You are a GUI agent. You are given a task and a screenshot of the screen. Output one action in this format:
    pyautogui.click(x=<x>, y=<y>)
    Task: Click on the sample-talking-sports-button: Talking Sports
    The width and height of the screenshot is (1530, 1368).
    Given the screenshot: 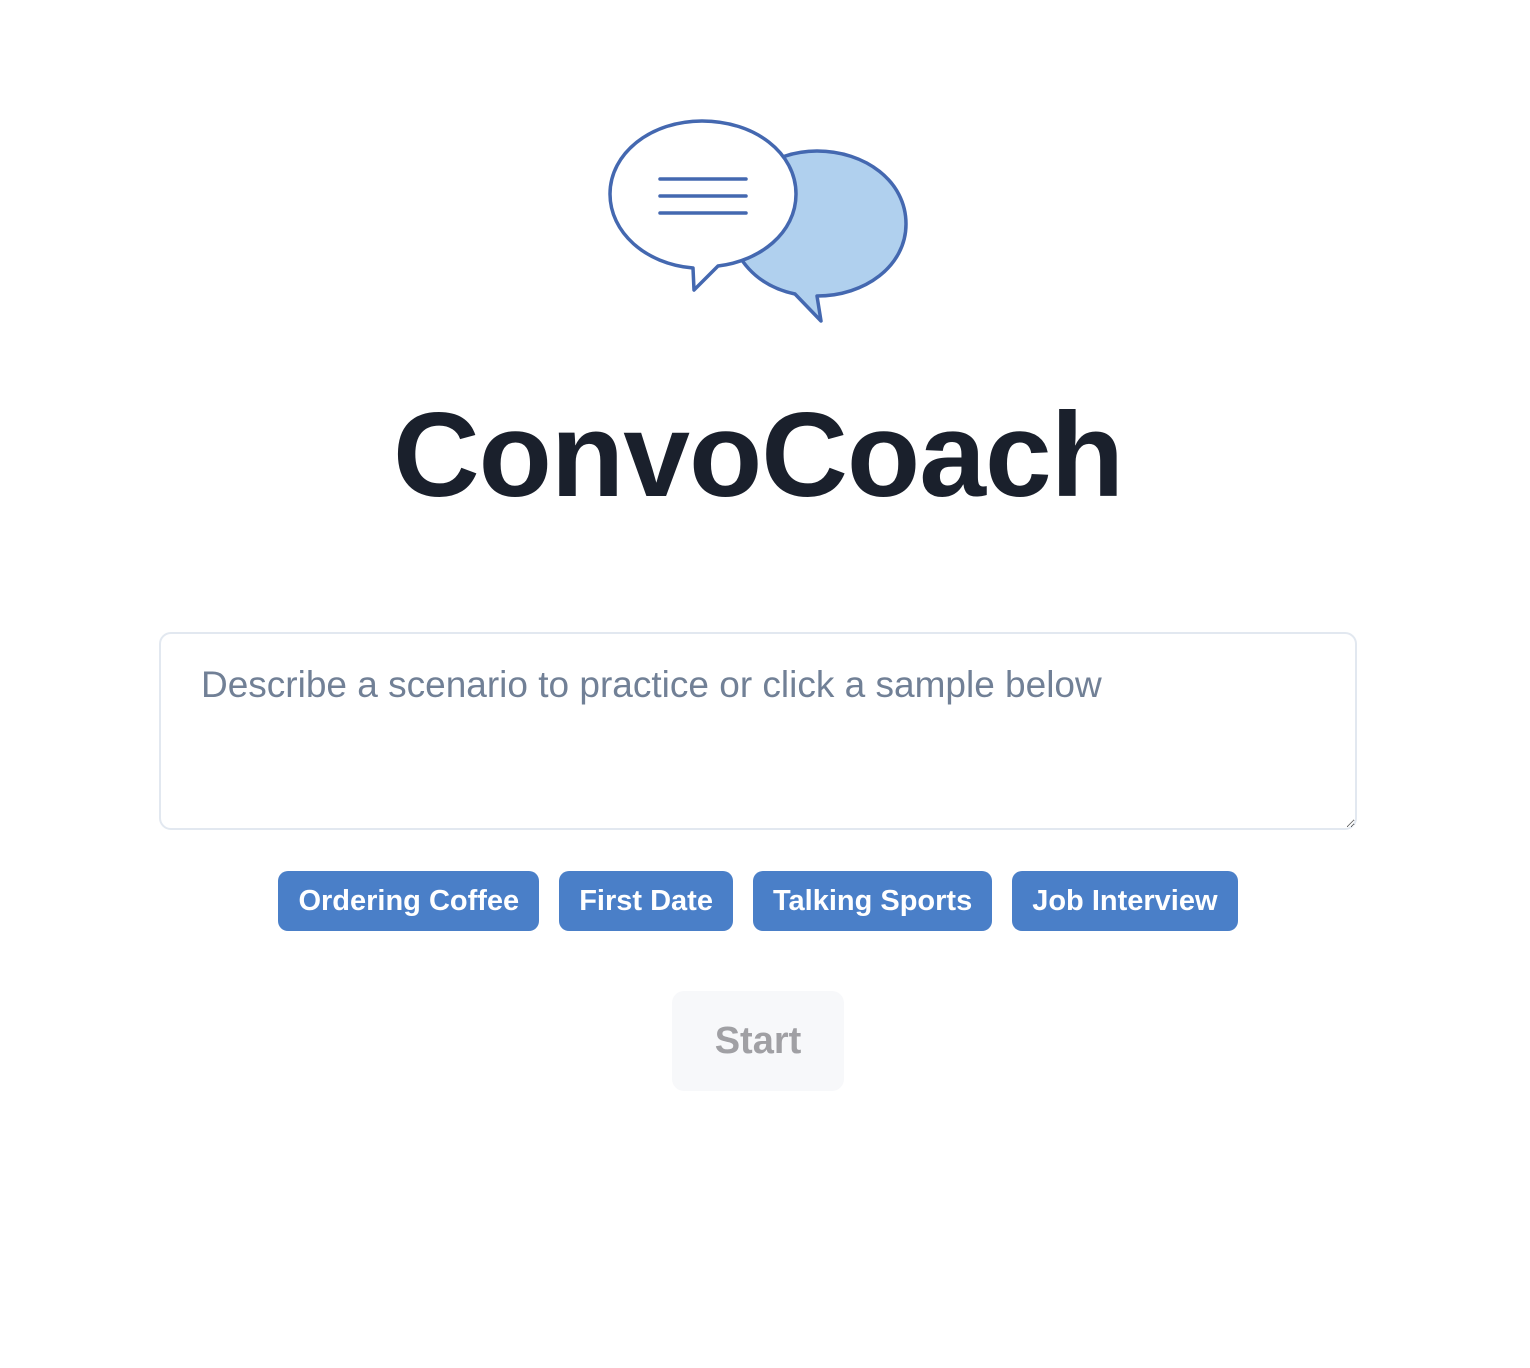 What is the action you would take?
    pyautogui.click(x=872, y=901)
    